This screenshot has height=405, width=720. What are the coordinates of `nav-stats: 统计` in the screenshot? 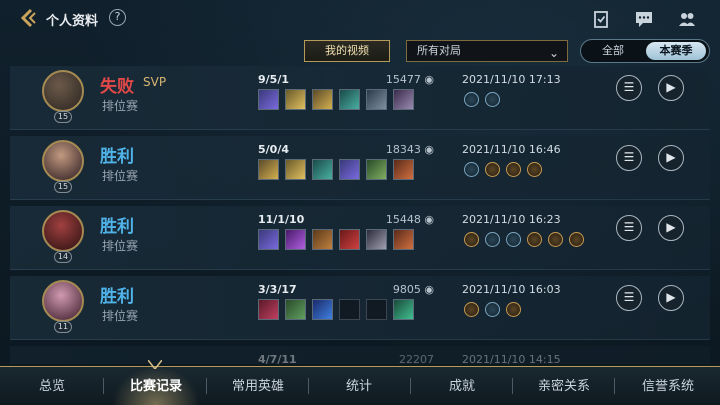 It's located at (359, 384).